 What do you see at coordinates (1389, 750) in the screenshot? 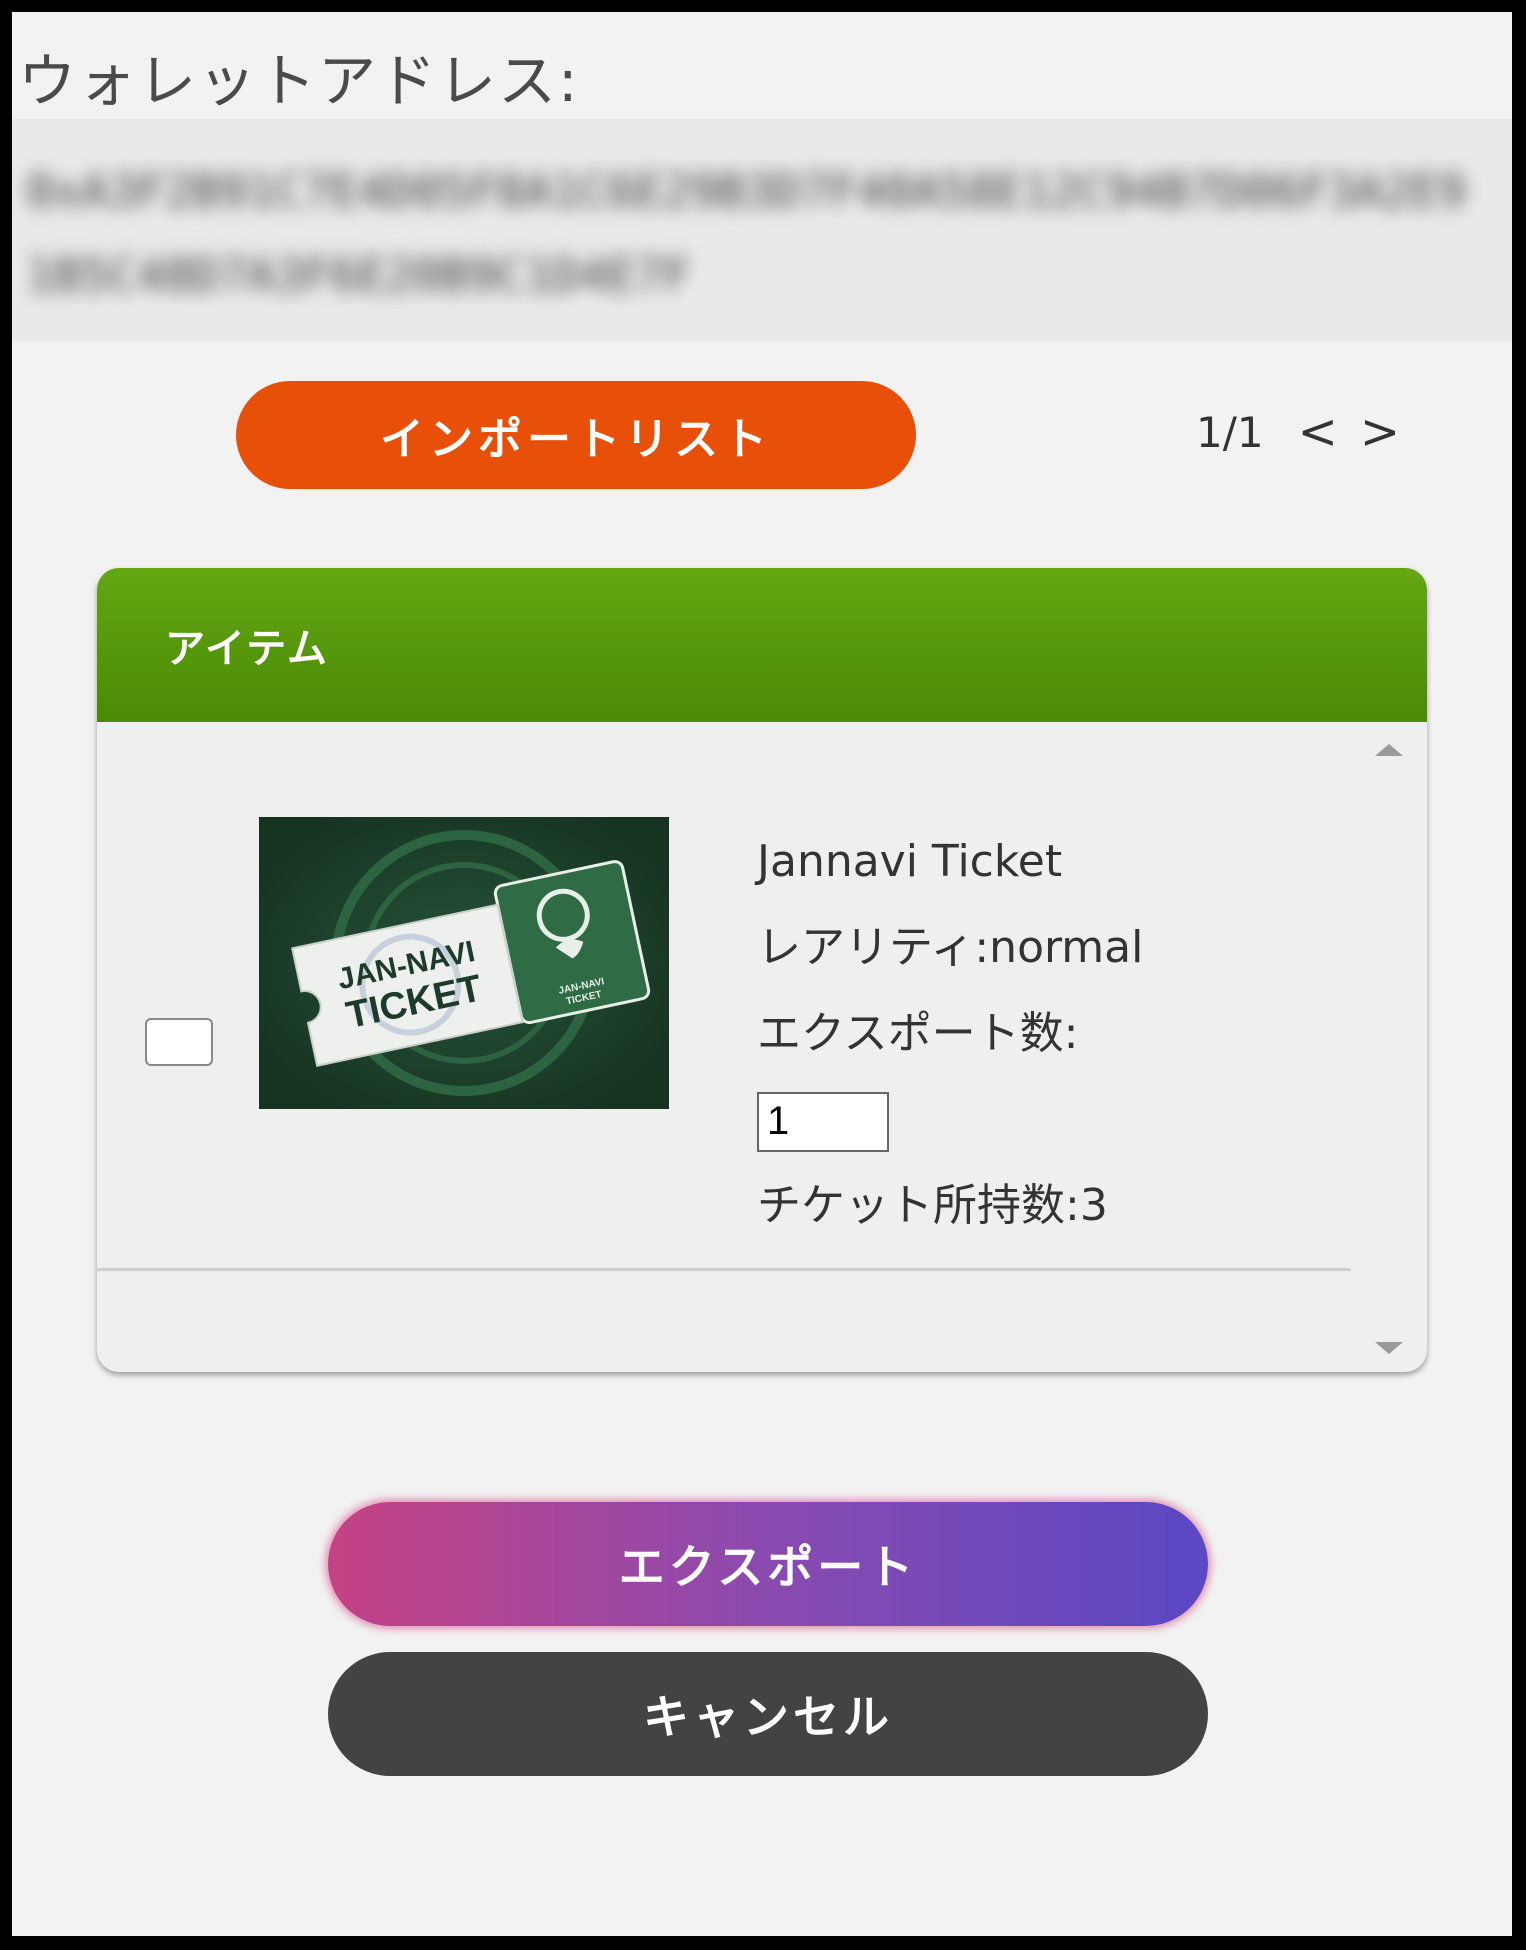
I see `scroll-up-arrow-icon` at bounding box center [1389, 750].